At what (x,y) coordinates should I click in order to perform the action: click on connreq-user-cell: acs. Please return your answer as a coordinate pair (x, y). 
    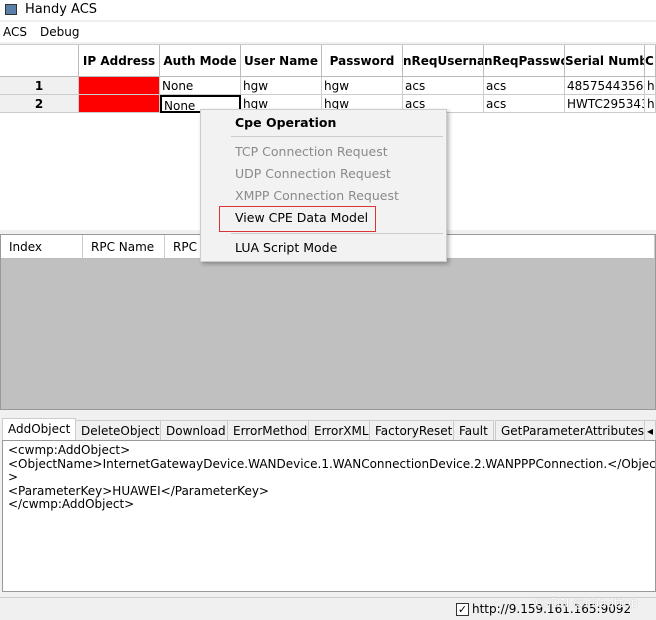
    Looking at the image, I should click on (443, 86).